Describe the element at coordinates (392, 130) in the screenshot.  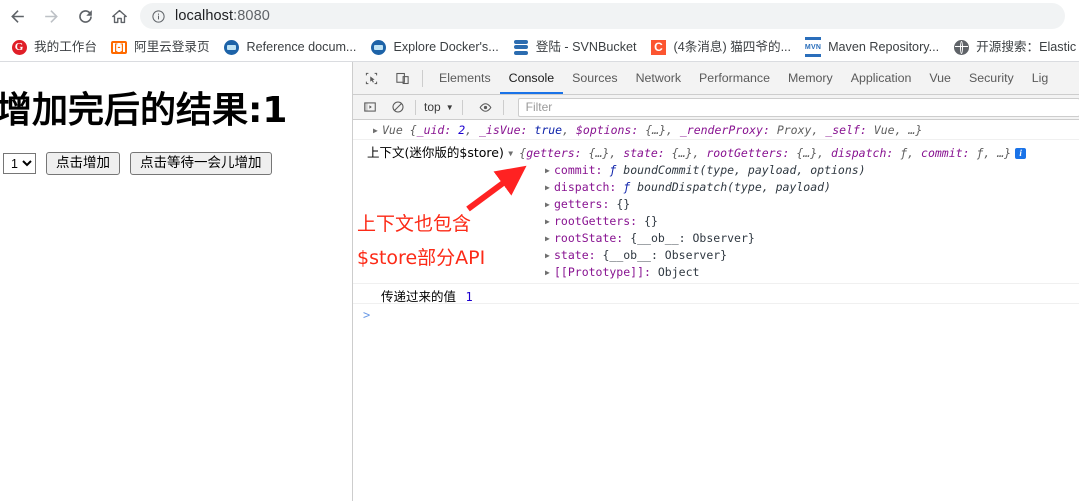
I see `vue-constructor: Vue` at that location.